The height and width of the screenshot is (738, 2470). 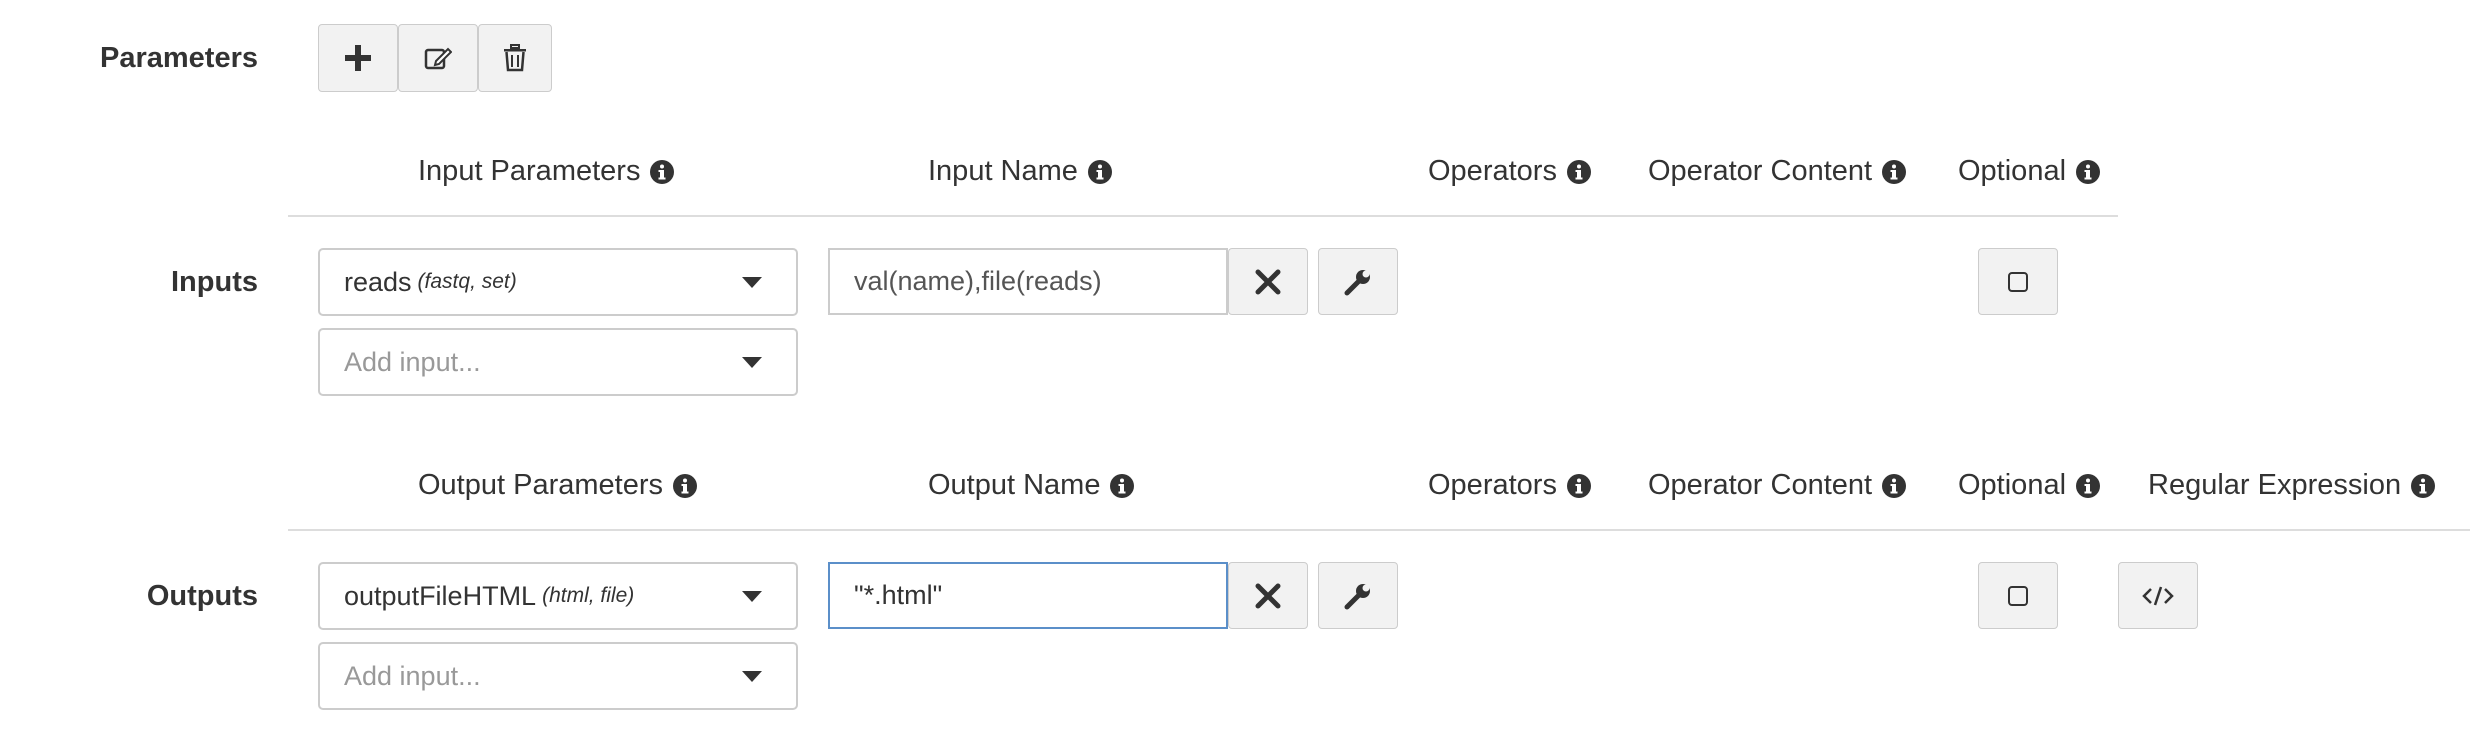 What do you see at coordinates (2029, 171) in the screenshot?
I see `optional-header: Optional` at bounding box center [2029, 171].